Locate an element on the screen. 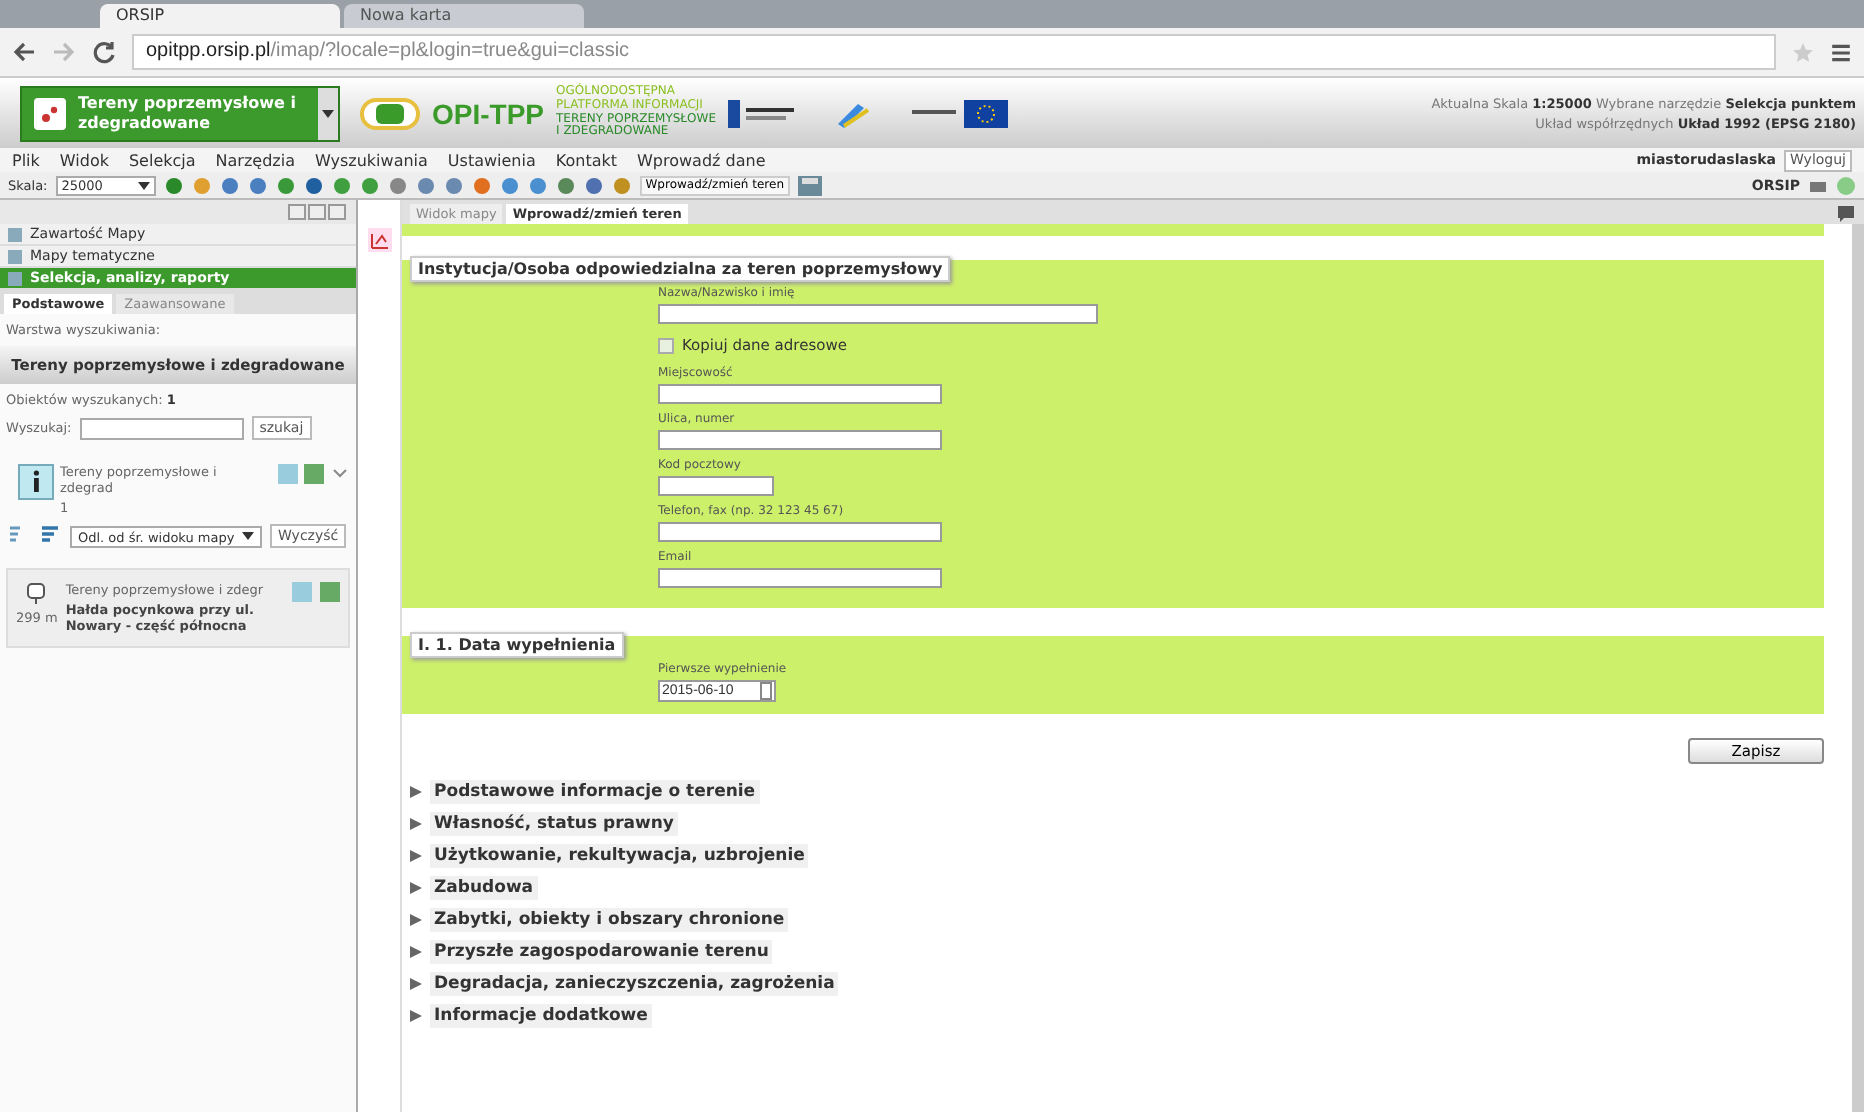 The image size is (1864, 1112). star-icon is located at coordinates (1803, 52).